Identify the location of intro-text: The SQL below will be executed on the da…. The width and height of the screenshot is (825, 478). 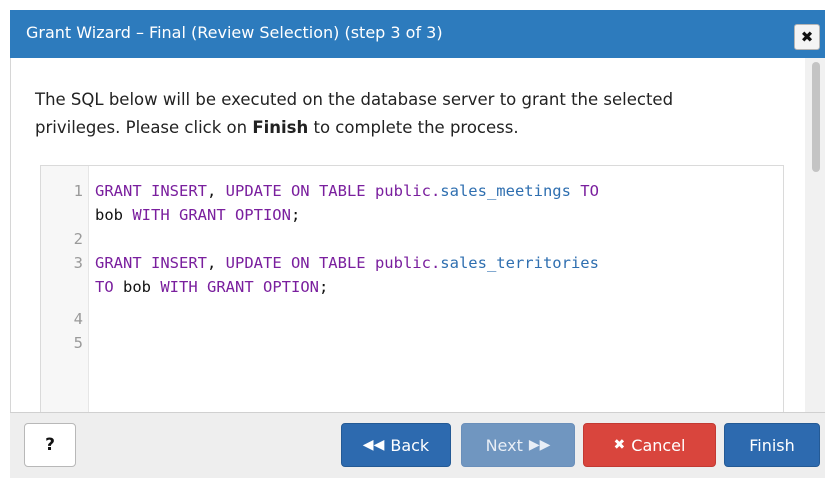
(395, 114).